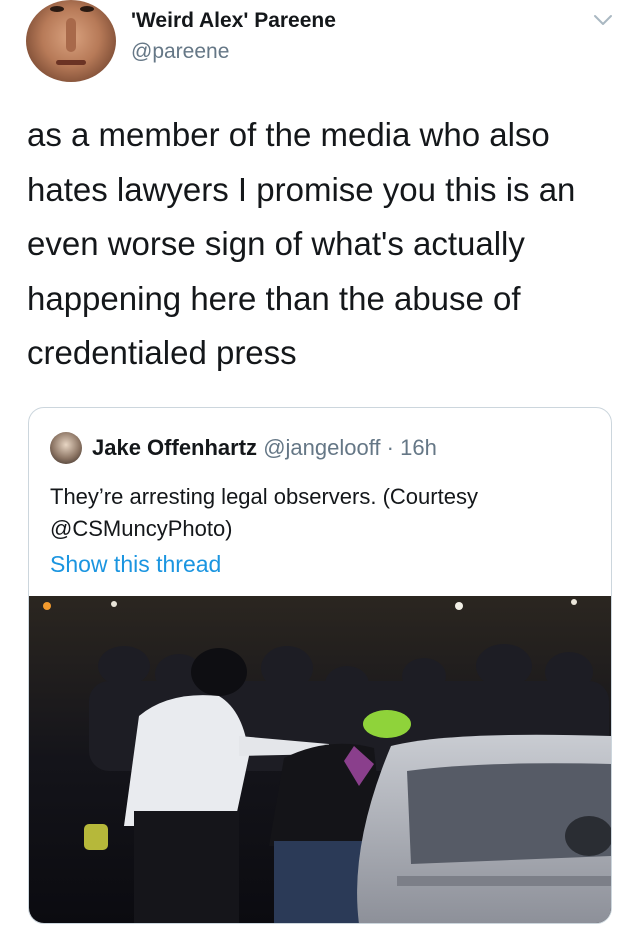  I want to click on avatar-eye-left, so click(57, 9).